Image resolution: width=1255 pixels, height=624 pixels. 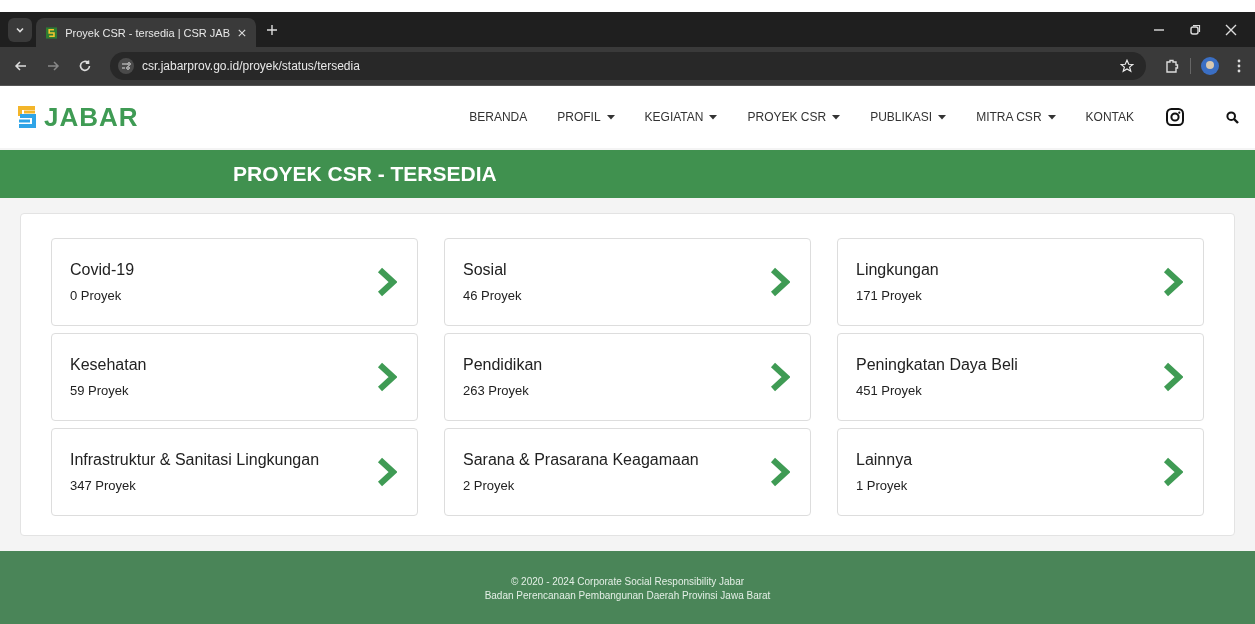 What do you see at coordinates (889, 295) in the screenshot?
I see `project-count: 171 Proyek` at bounding box center [889, 295].